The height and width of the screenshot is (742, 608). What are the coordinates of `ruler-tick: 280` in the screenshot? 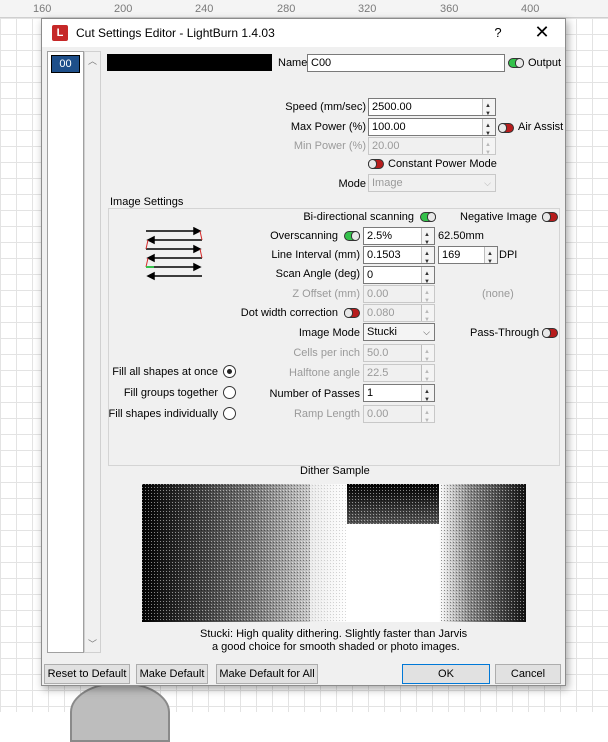 It's located at (286, 9).